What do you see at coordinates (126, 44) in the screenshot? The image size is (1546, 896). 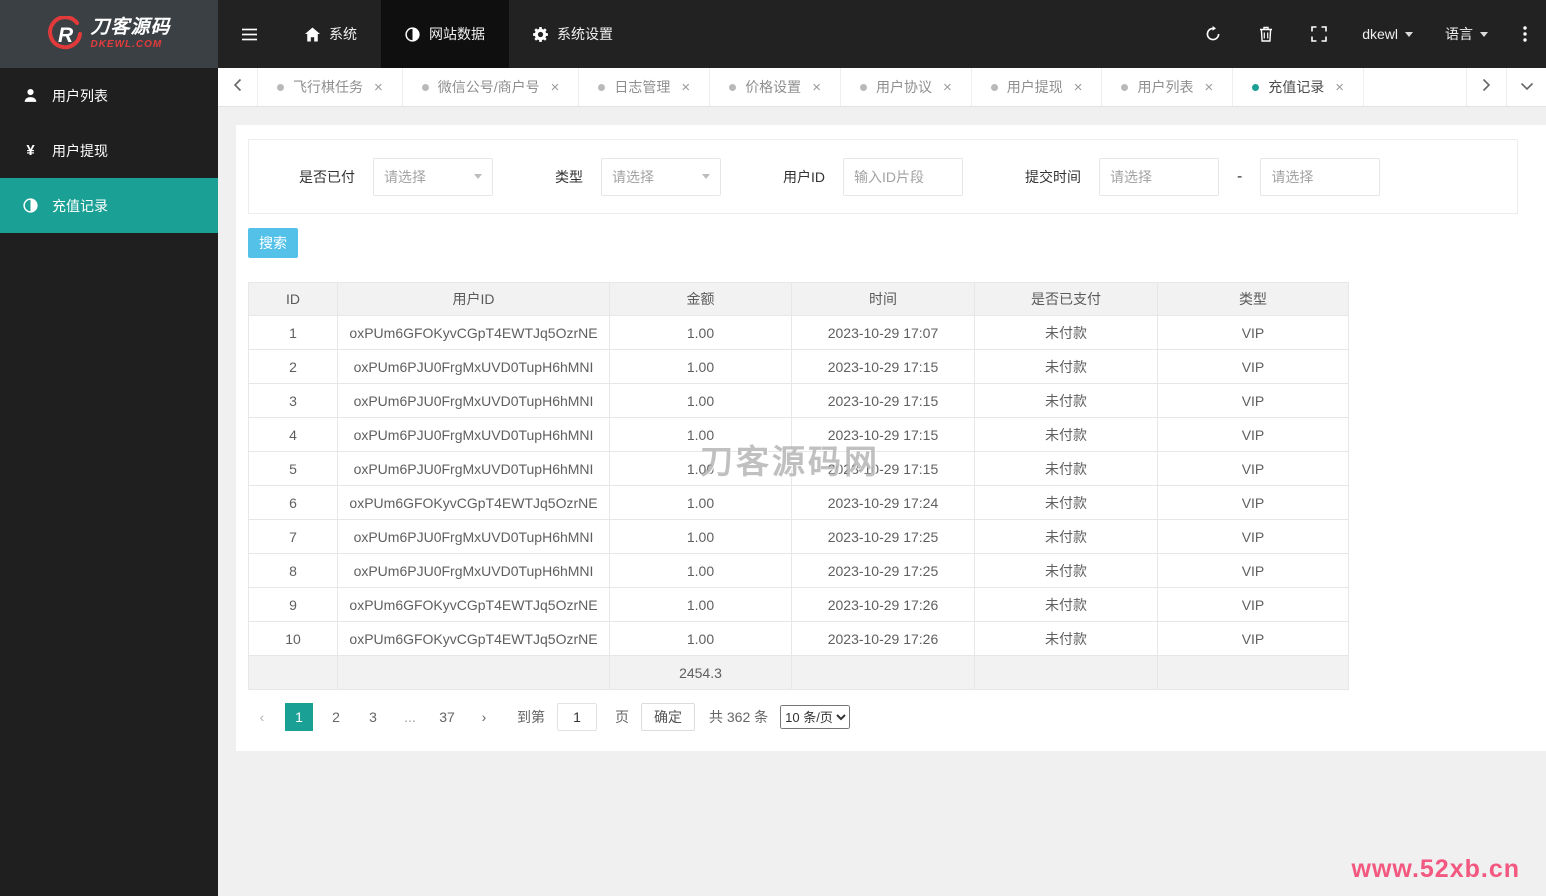 I see `brand-subtitle: DKEWL.COM` at bounding box center [126, 44].